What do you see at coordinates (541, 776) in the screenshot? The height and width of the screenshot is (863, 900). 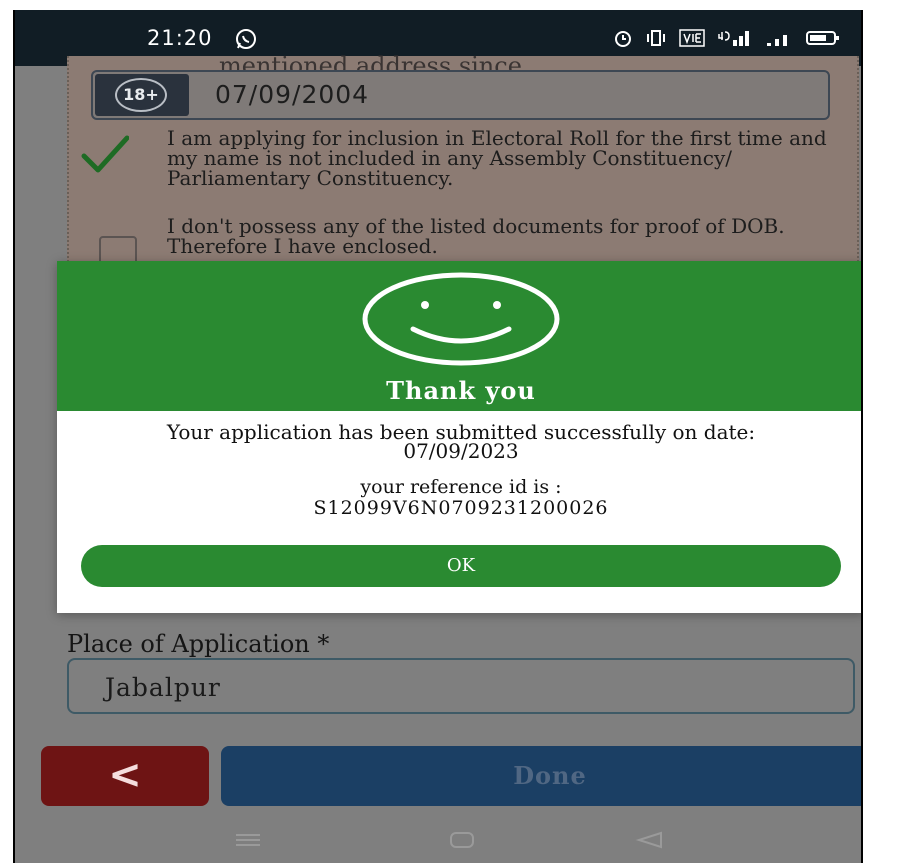 I see `done-button: Done` at bounding box center [541, 776].